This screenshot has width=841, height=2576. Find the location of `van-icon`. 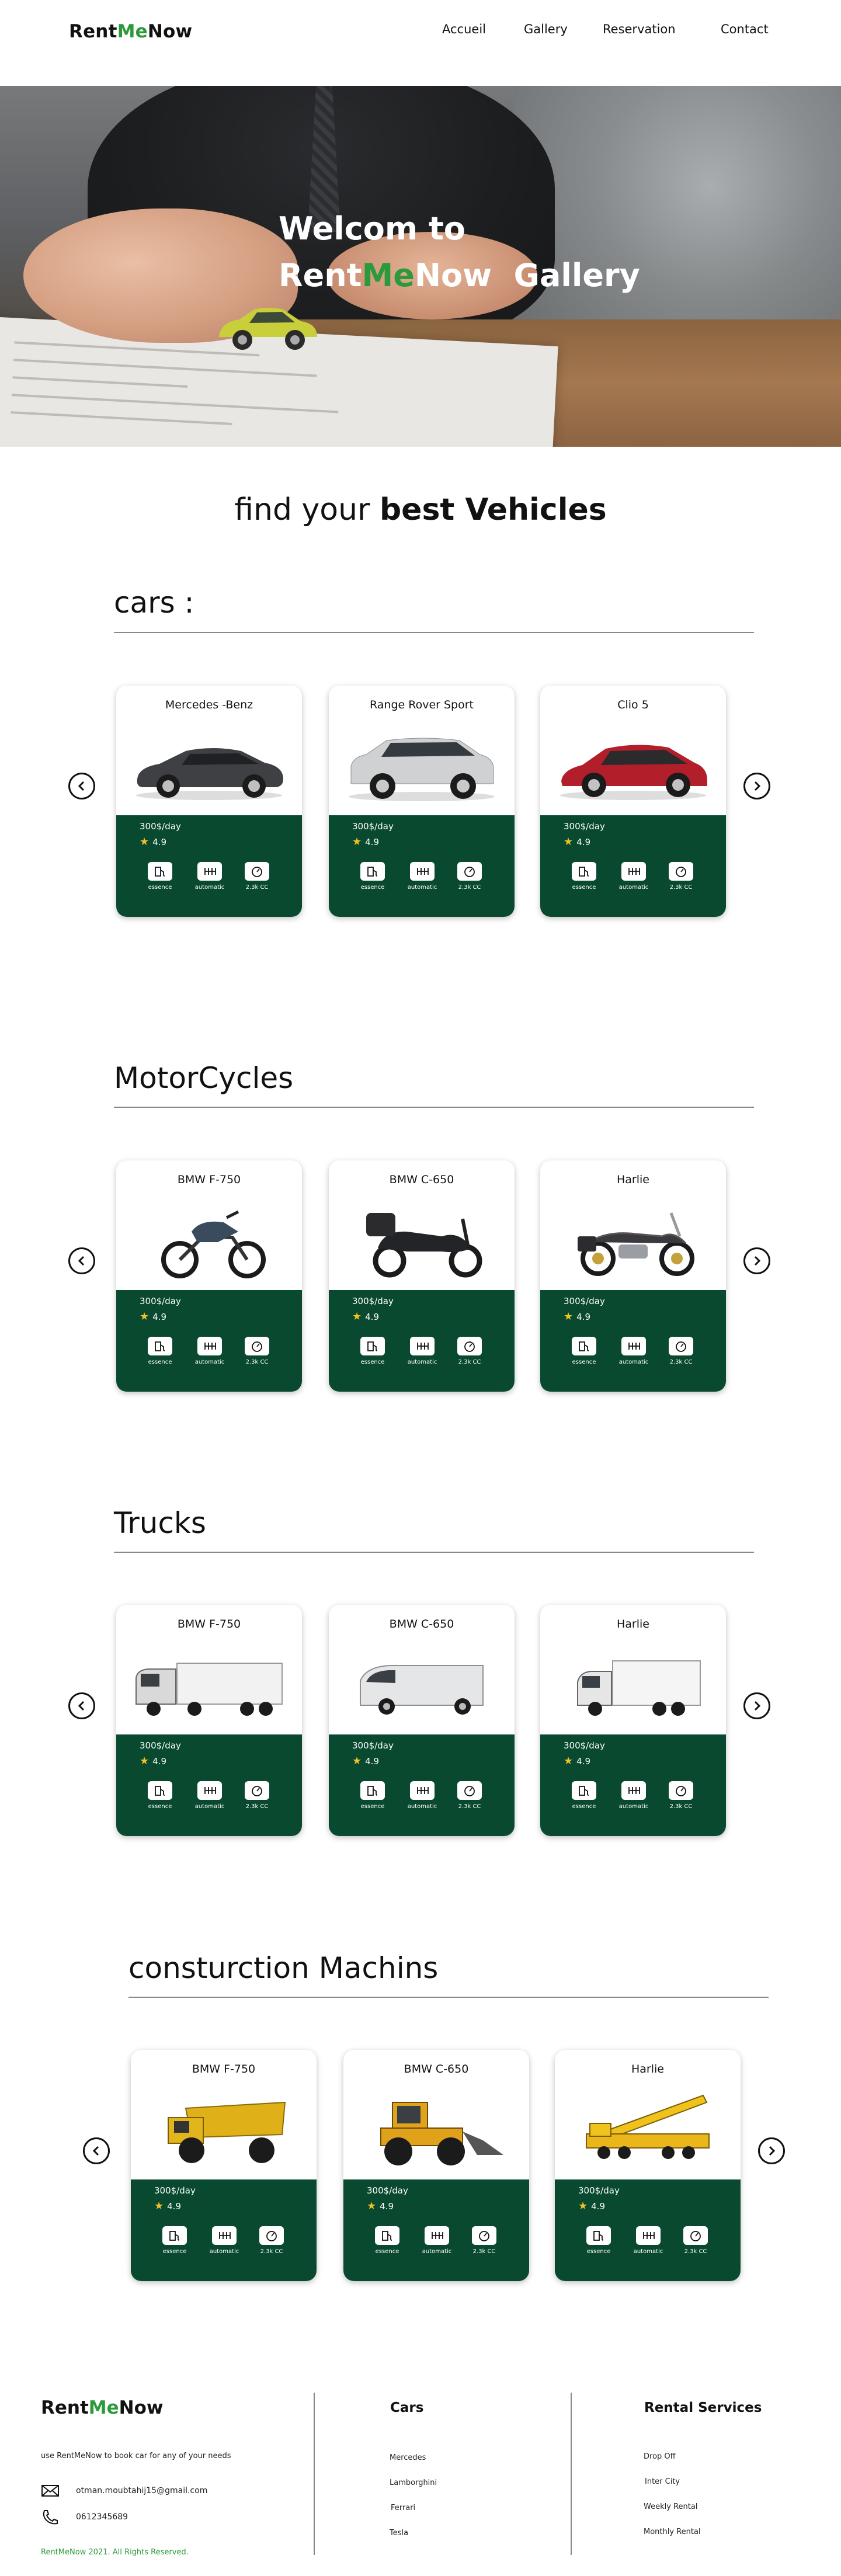

van-icon is located at coordinates (422, 1690).